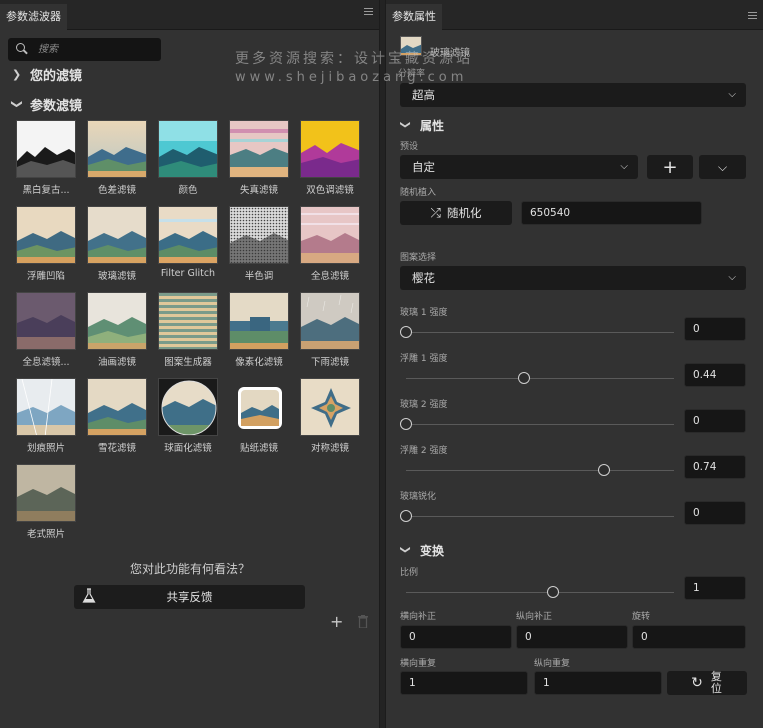 Image resolution: width=763 pixels, height=728 pixels. I want to click on filter-sticker: 贴纸滤镜, so click(260, 416).